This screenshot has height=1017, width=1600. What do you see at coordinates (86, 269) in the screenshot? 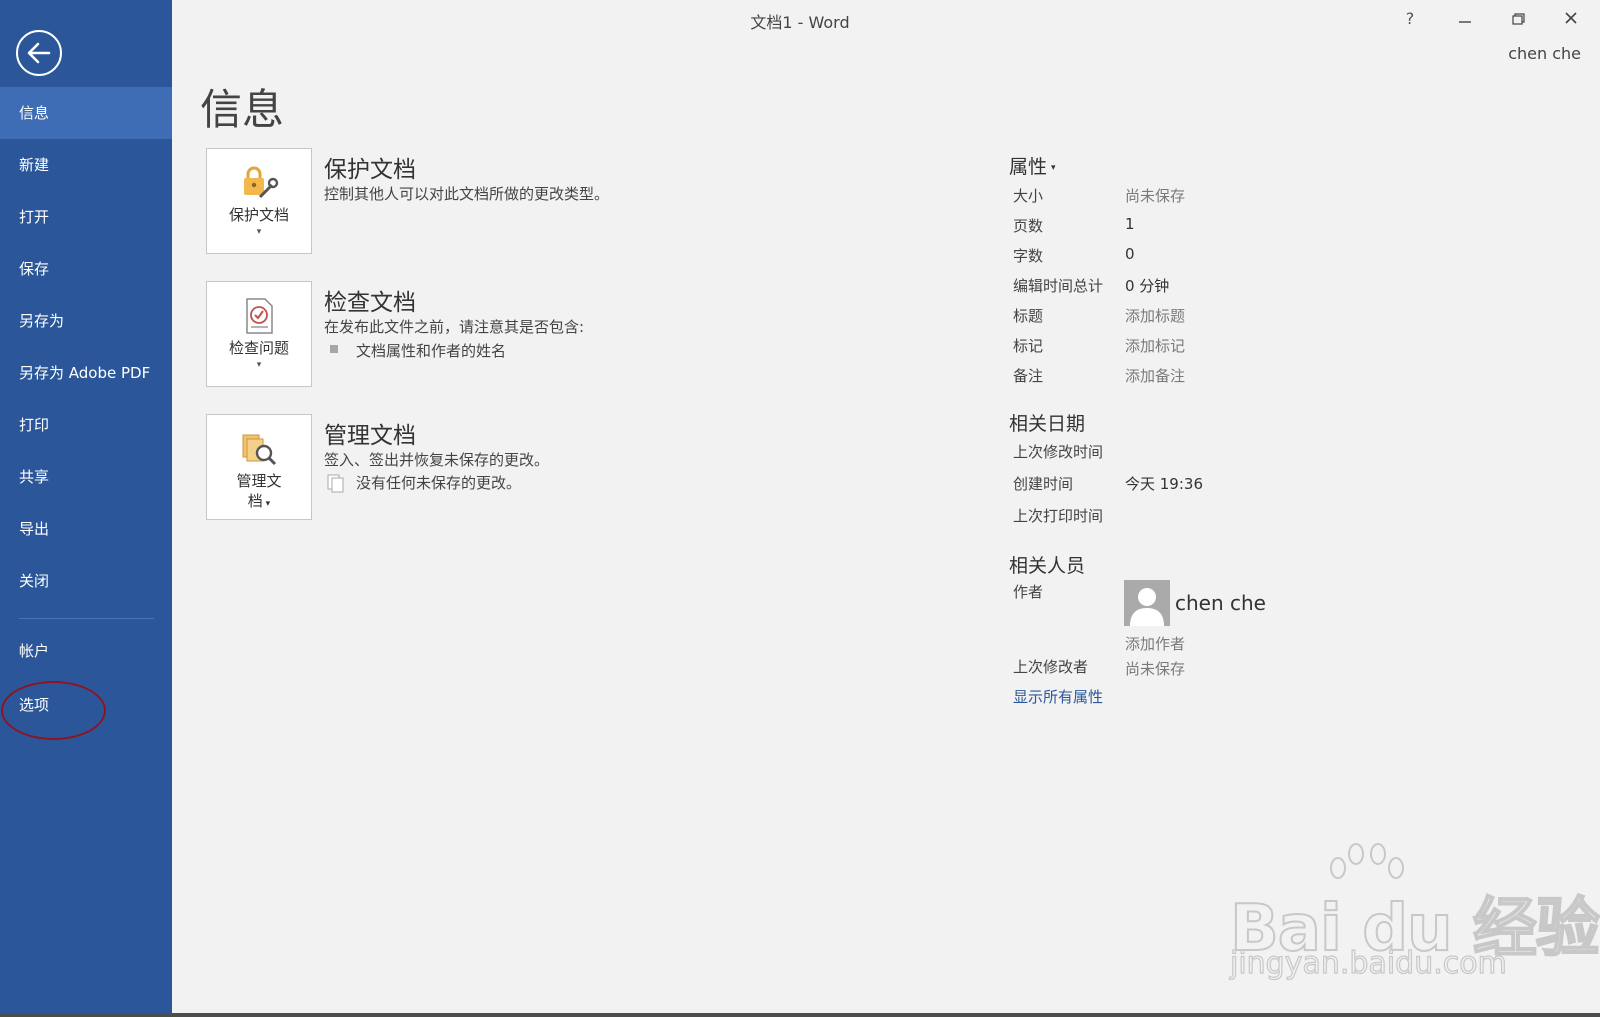
I see `sidebar-item-save: 保存` at bounding box center [86, 269].